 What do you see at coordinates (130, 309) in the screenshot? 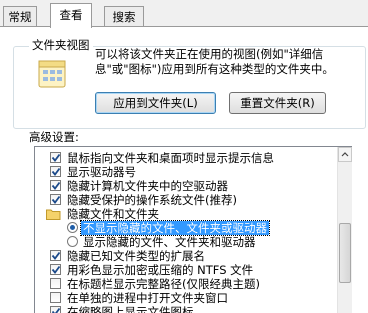
I see `list-item-label: 在缩略图上显示文件图标` at bounding box center [130, 309].